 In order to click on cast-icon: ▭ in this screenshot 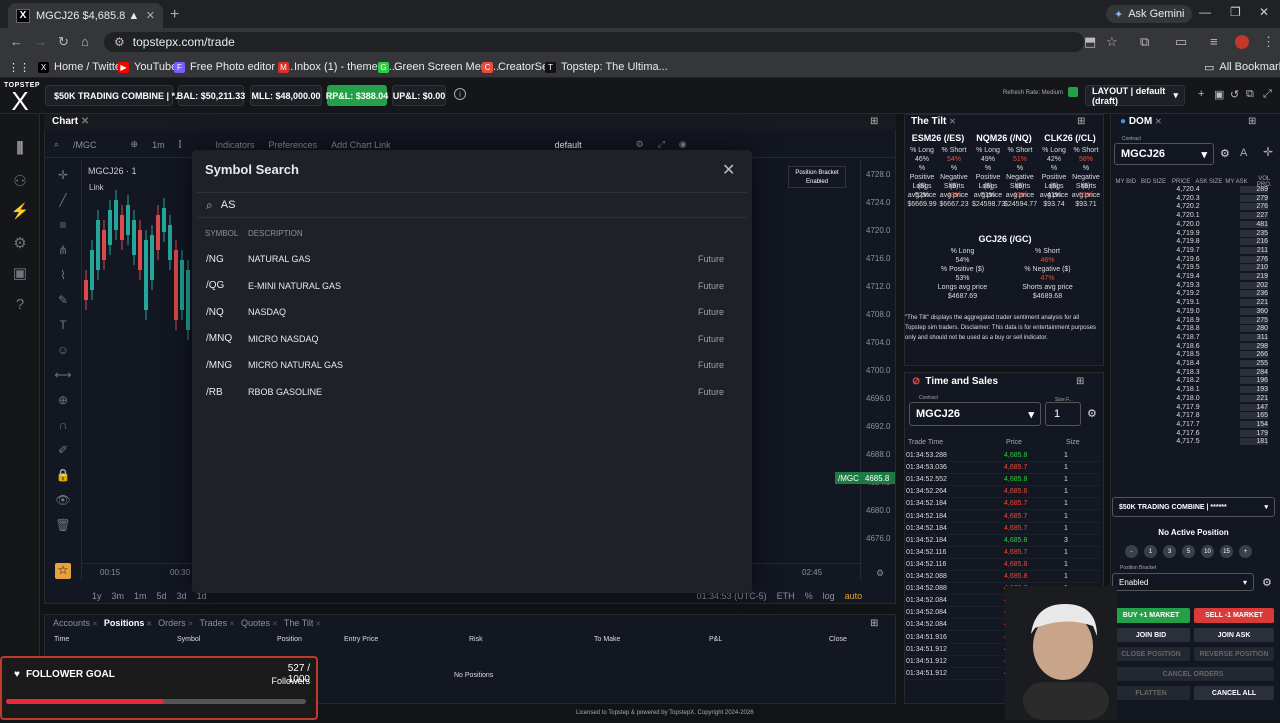, I will do `click(1181, 42)`.